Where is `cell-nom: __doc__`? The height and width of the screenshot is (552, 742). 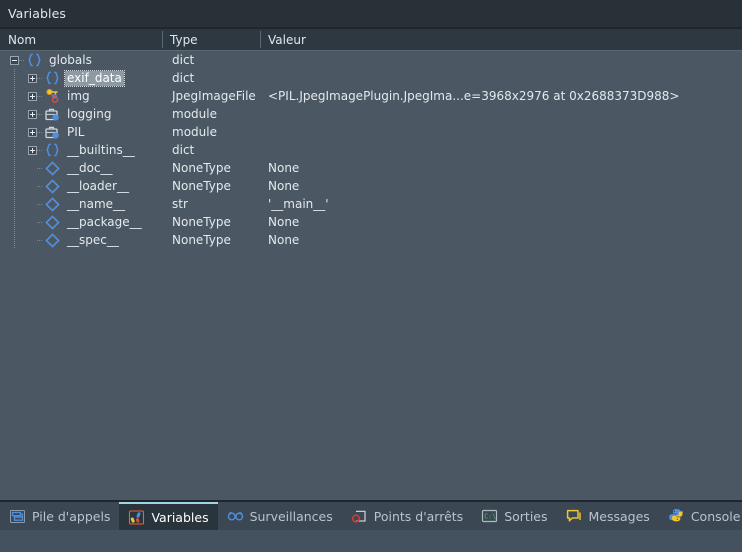 cell-nom: __doc__ is located at coordinates (81, 168).